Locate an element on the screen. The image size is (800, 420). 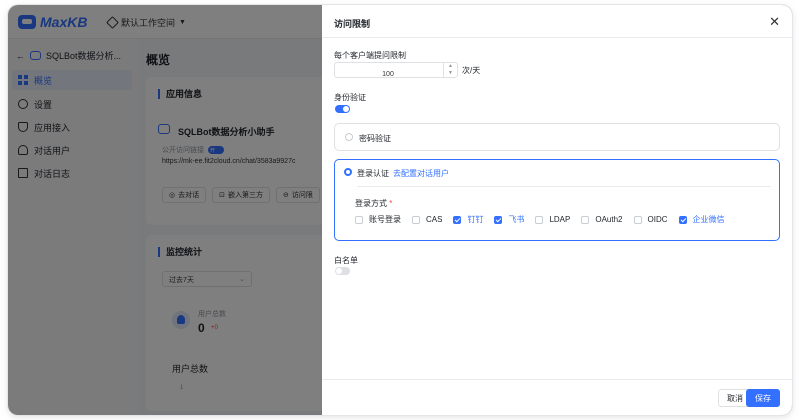
whitelist-label: 白名单 is located at coordinates (346, 260).